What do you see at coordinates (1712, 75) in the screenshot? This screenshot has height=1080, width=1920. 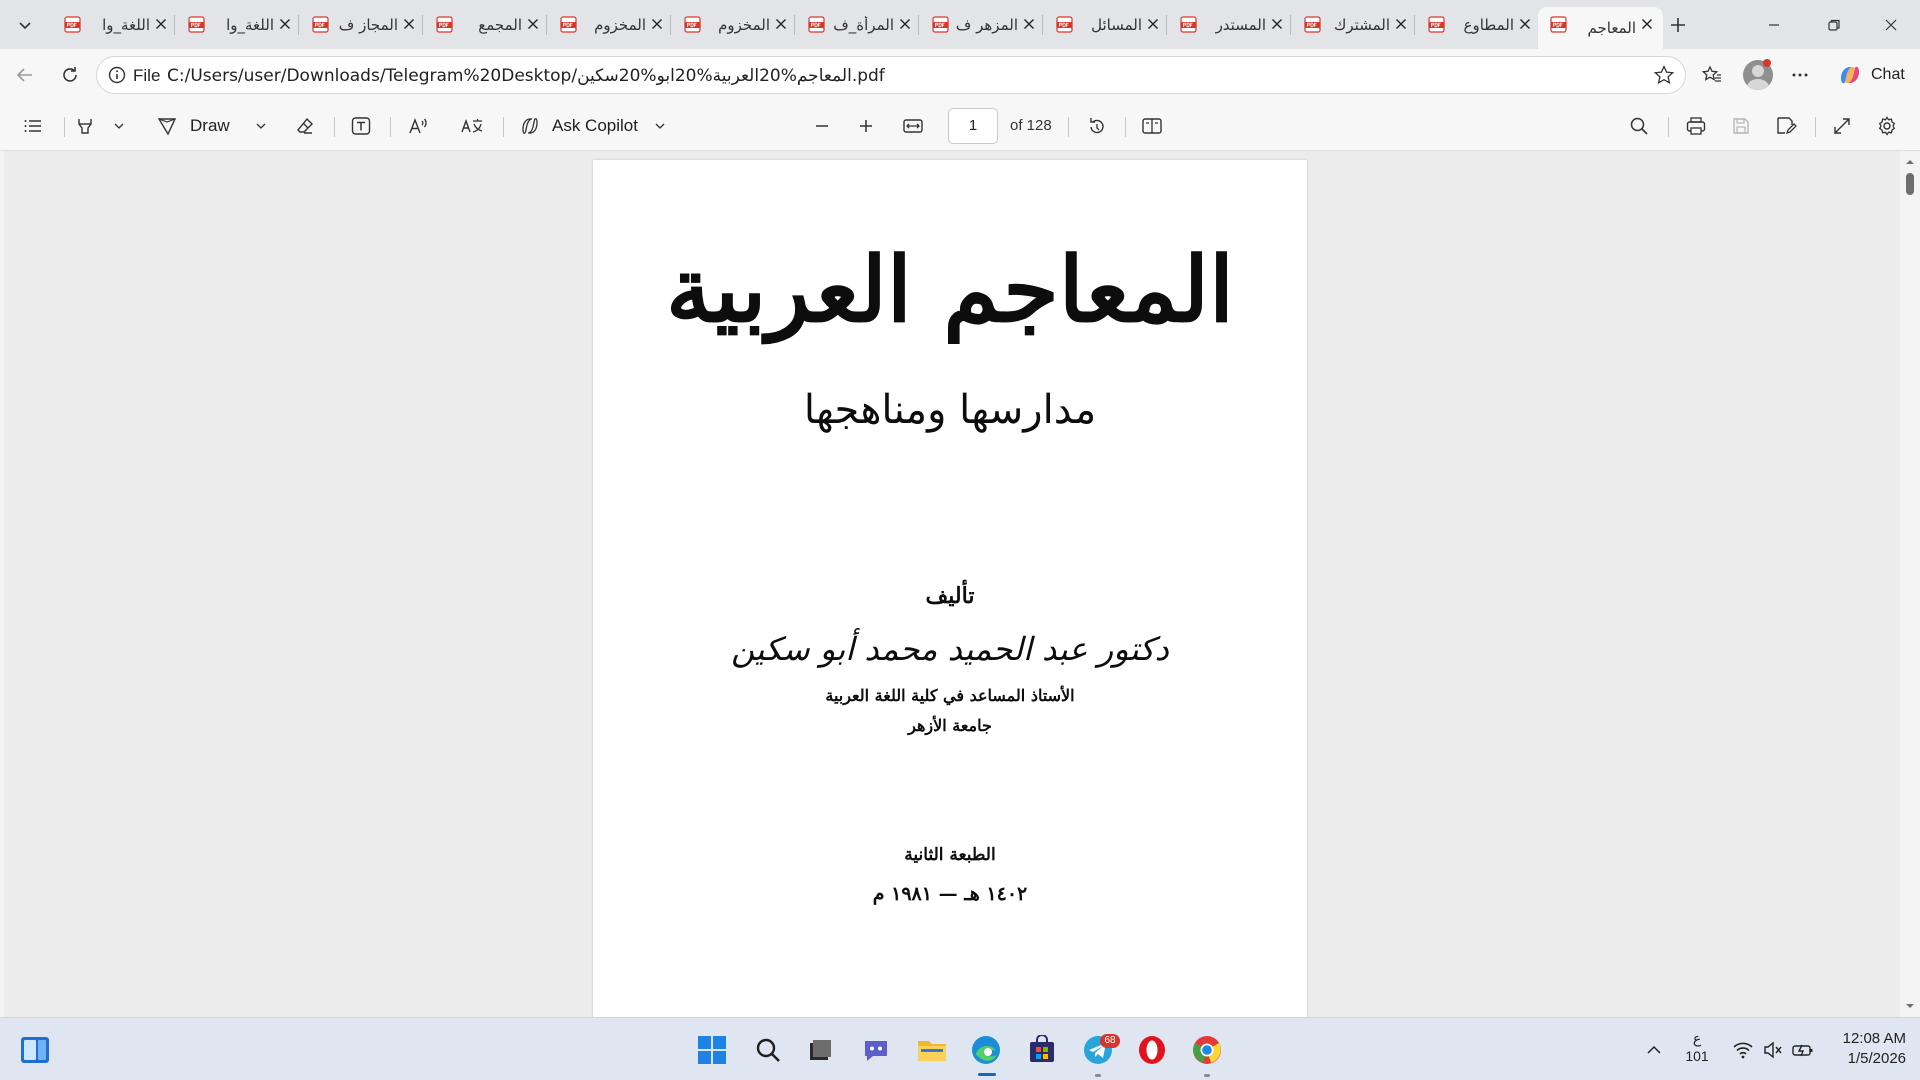 I see `favorites-button` at bounding box center [1712, 75].